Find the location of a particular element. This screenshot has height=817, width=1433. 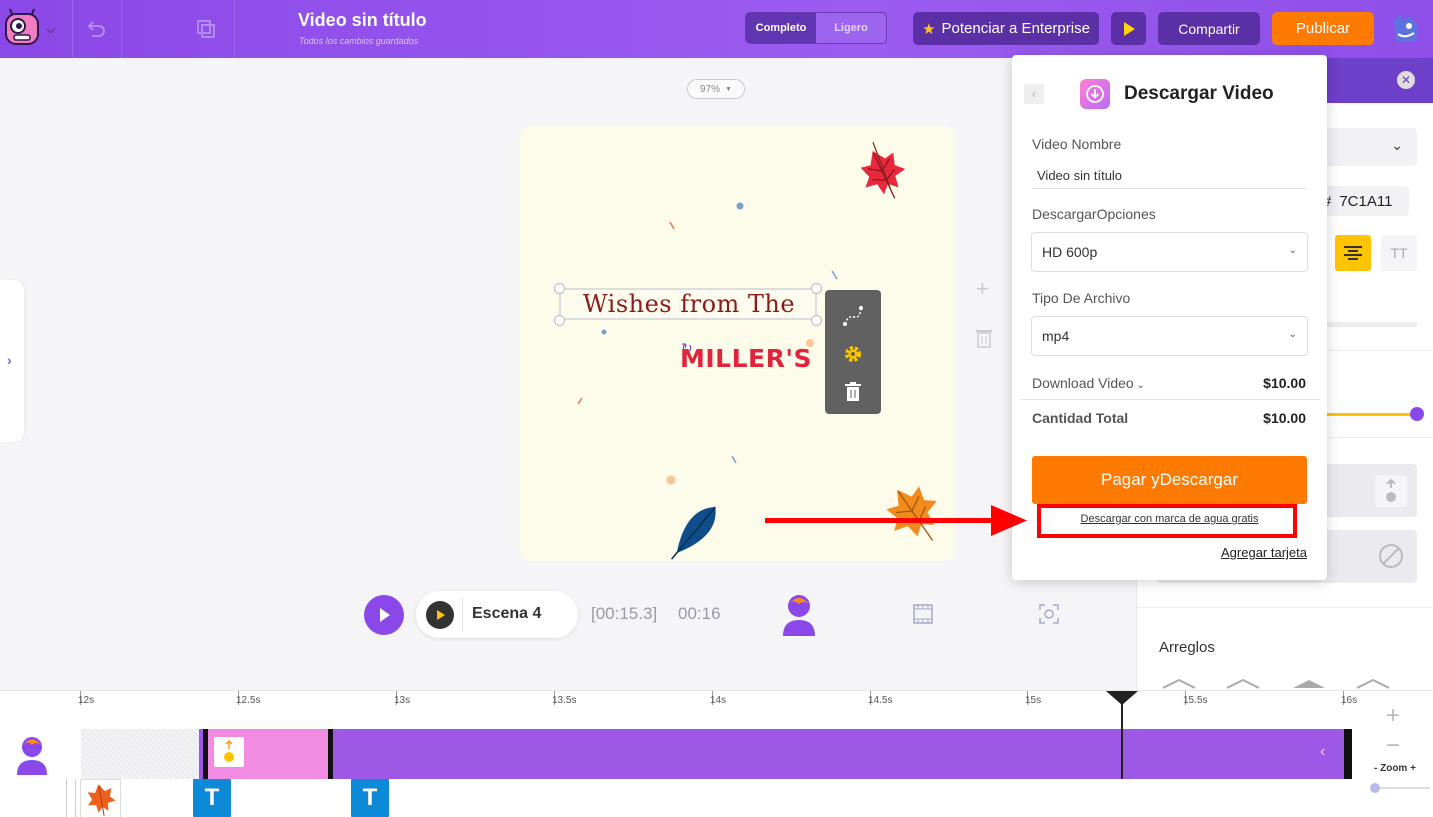

publish-button: Publicar is located at coordinates (1323, 28).